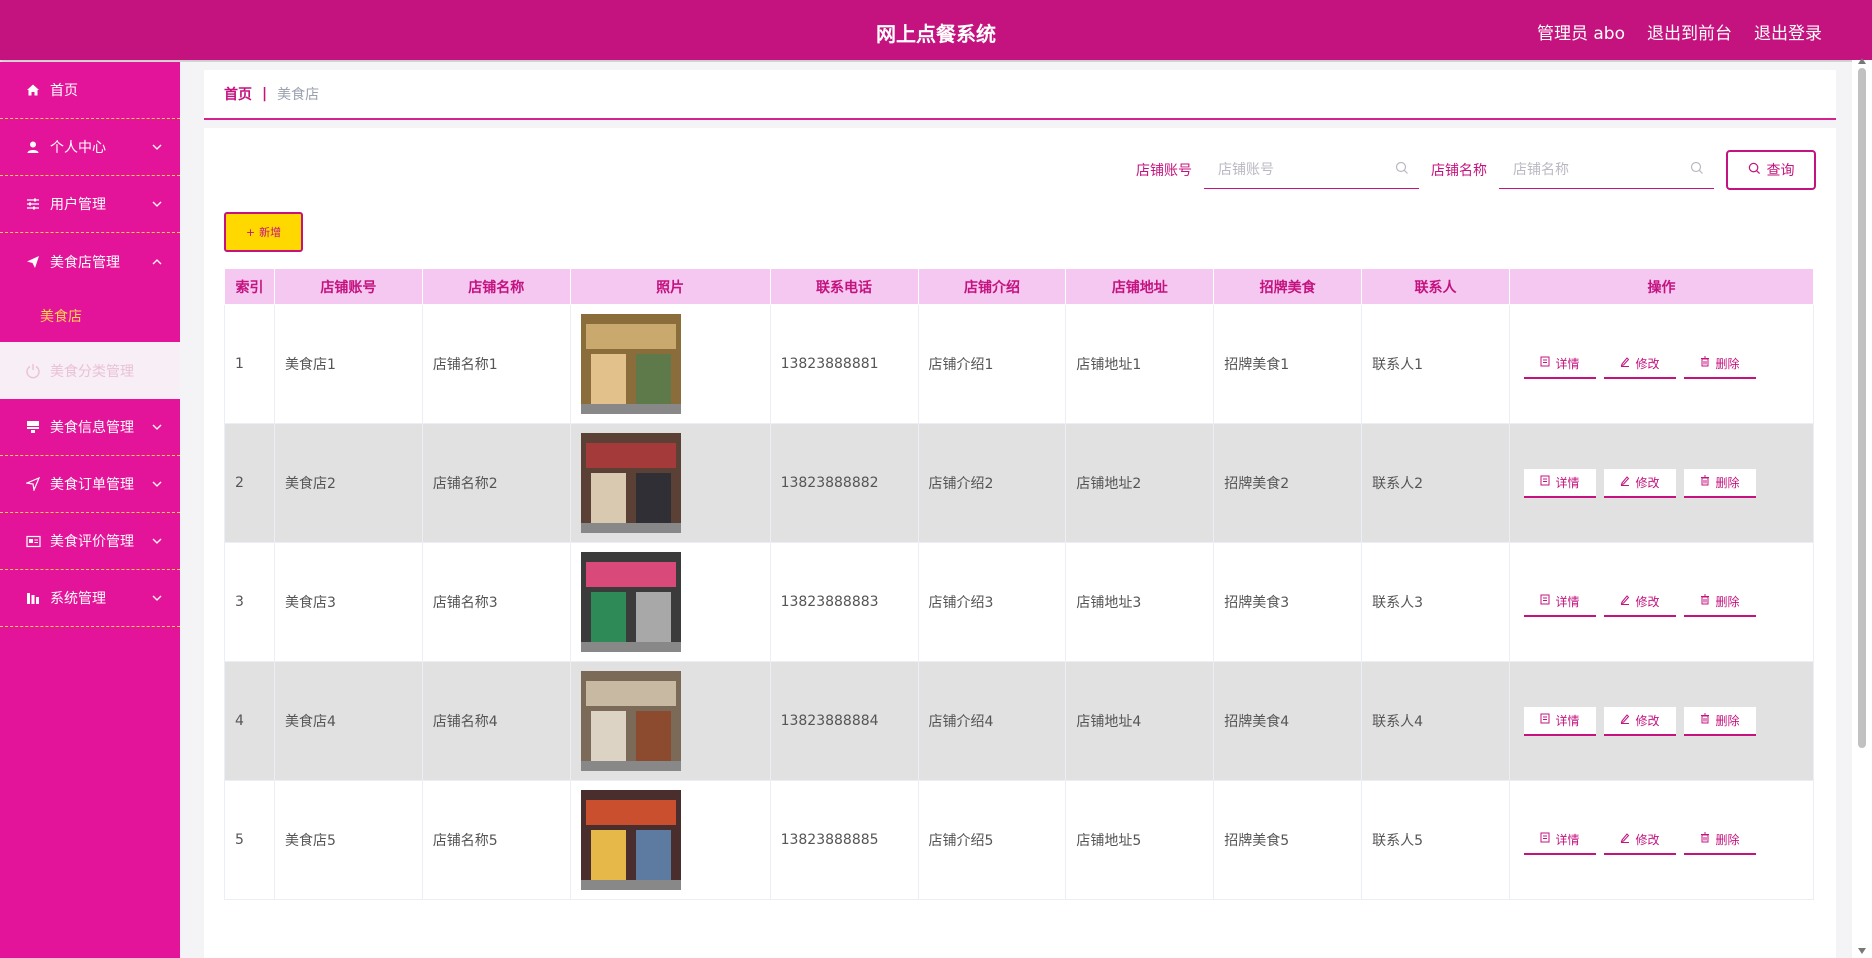 The image size is (1872, 958). I want to click on sidebar-item-label: 用户管理, so click(78, 205).